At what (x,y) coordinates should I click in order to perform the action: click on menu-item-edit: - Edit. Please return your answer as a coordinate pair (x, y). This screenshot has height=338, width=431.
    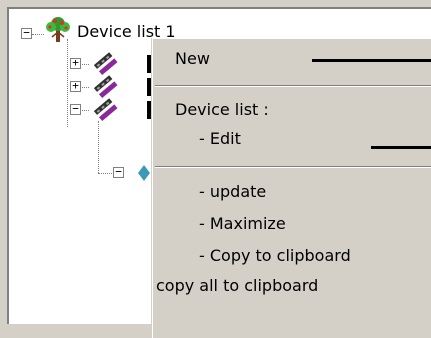
    Looking at the image, I should click on (220, 138).